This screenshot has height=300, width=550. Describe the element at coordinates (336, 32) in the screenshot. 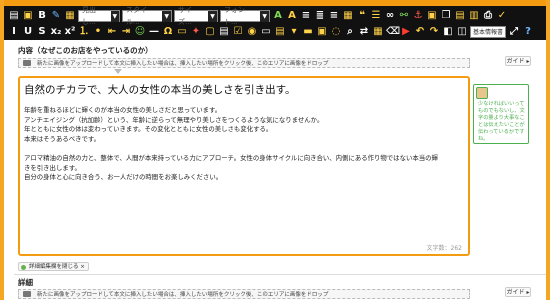

I see `hidden-field-icon: ◌` at that location.